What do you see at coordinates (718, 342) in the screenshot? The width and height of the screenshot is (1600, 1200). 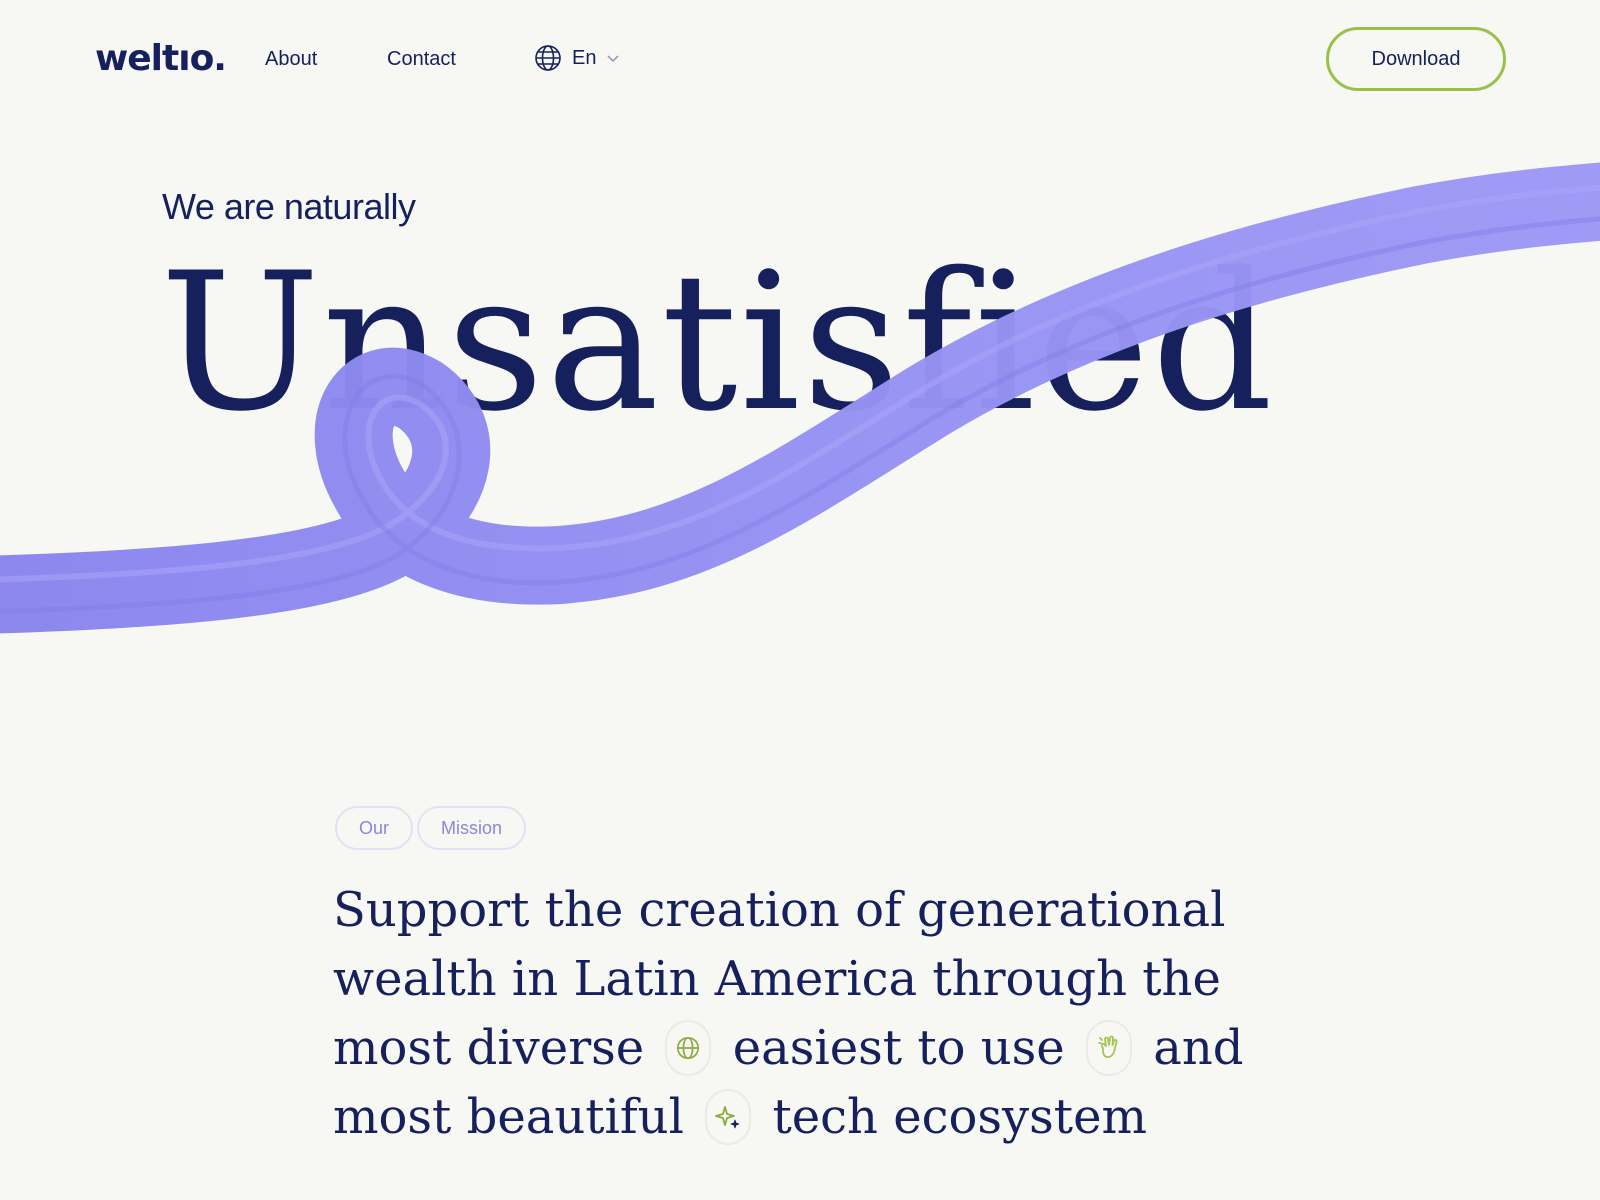 I see `hero-headline: Unsatisfied` at bounding box center [718, 342].